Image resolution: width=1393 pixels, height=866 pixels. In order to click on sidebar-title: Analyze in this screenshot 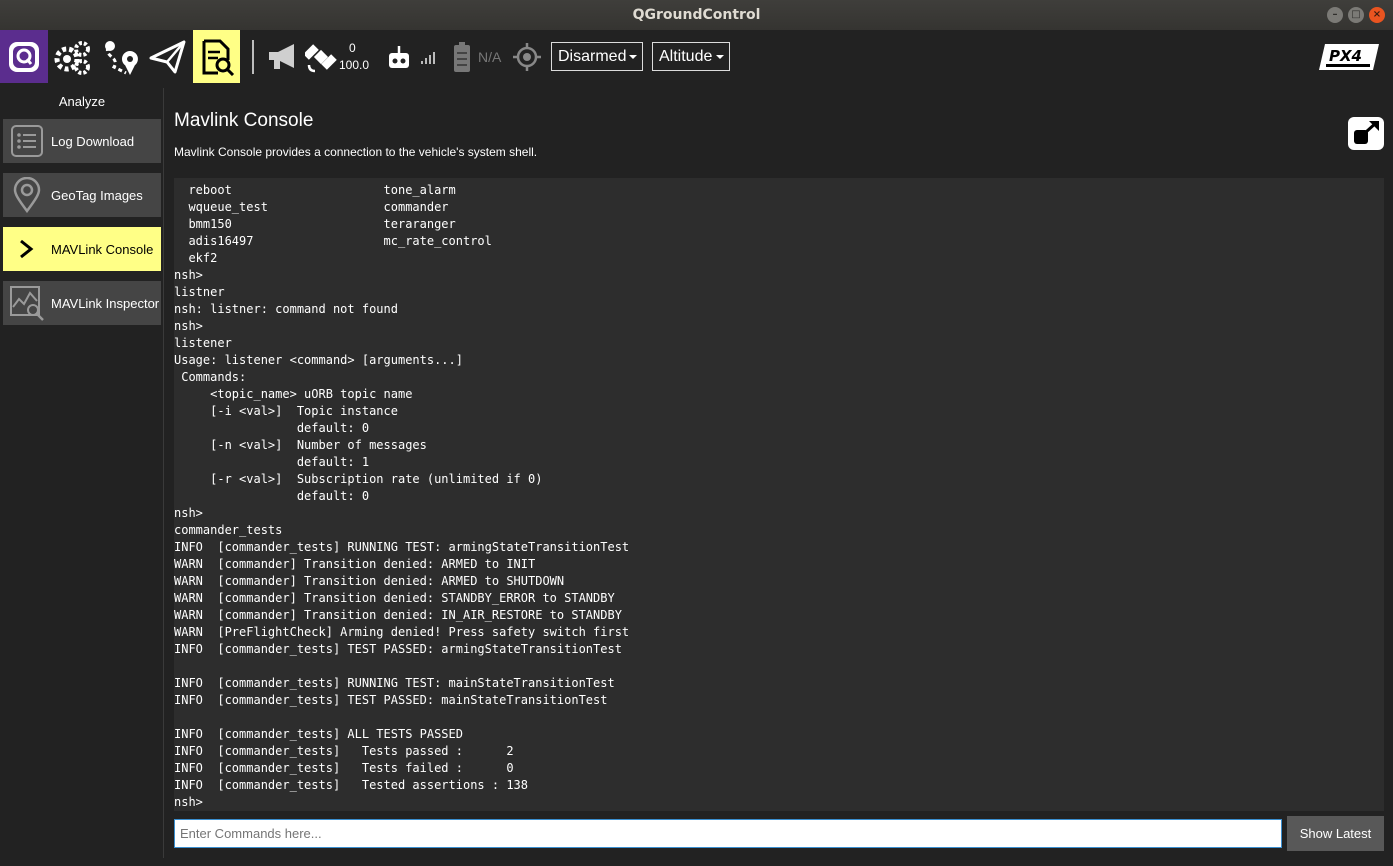, I will do `click(82, 101)`.